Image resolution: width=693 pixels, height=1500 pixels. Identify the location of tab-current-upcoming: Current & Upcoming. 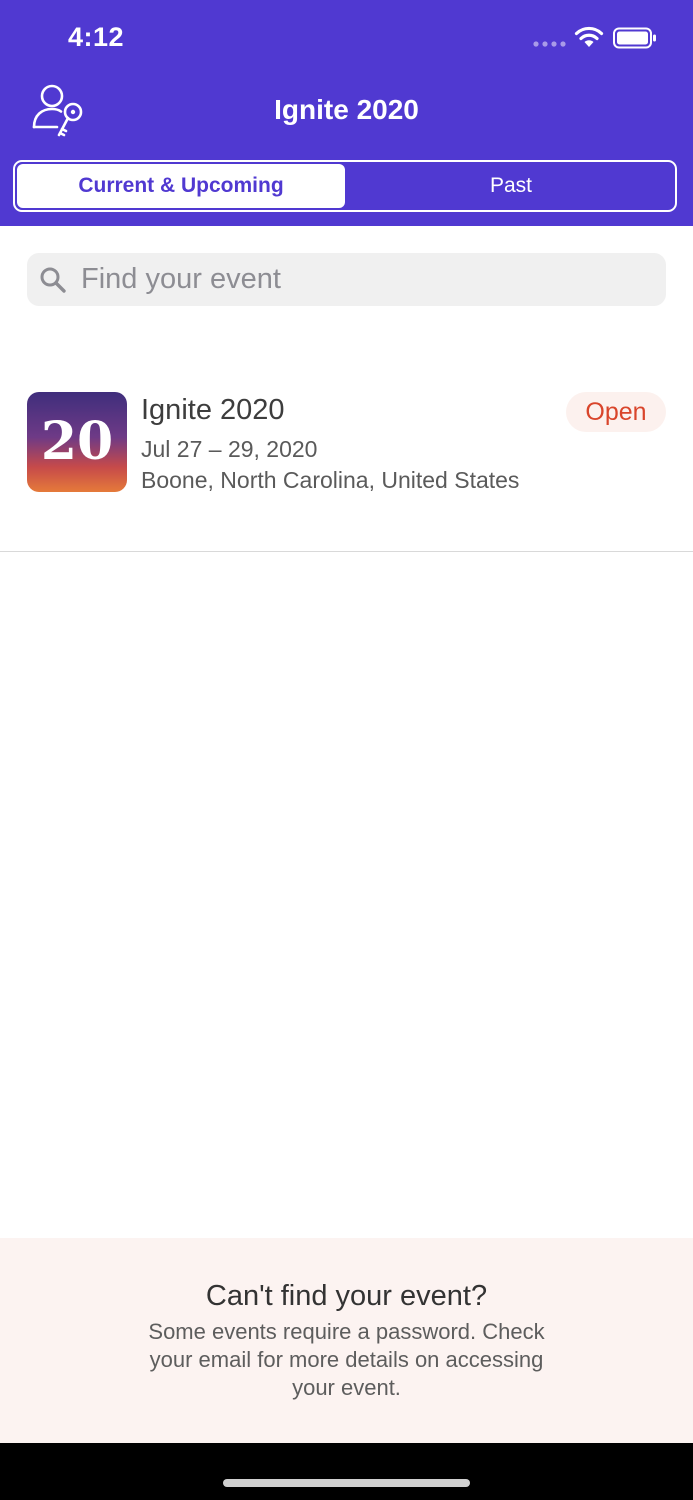
(181, 186).